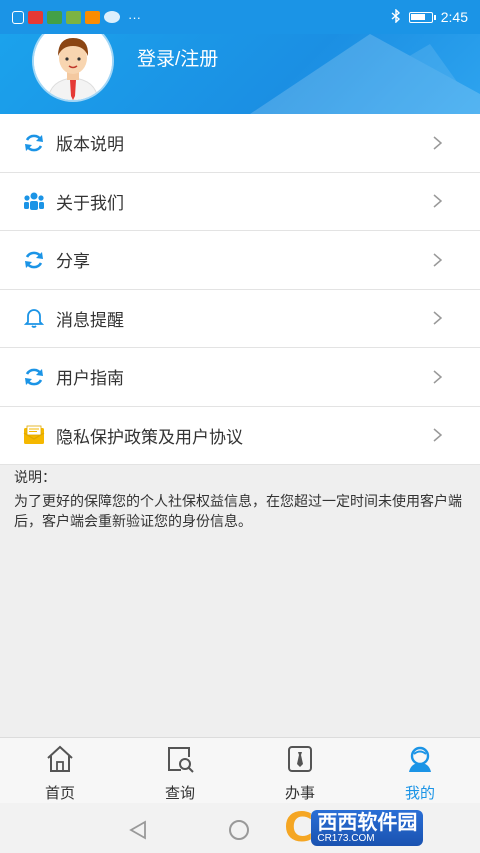  I want to click on note-title: 说明：, so click(35, 477).